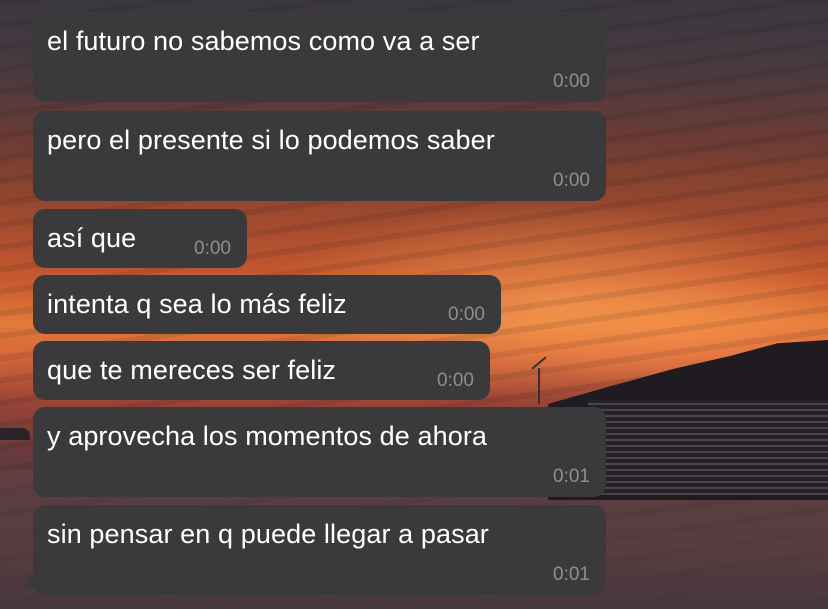 The image size is (828, 609). What do you see at coordinates (92, 238) in the screenshot?
I see `message-text: así que` at bounding box center [92, 238].